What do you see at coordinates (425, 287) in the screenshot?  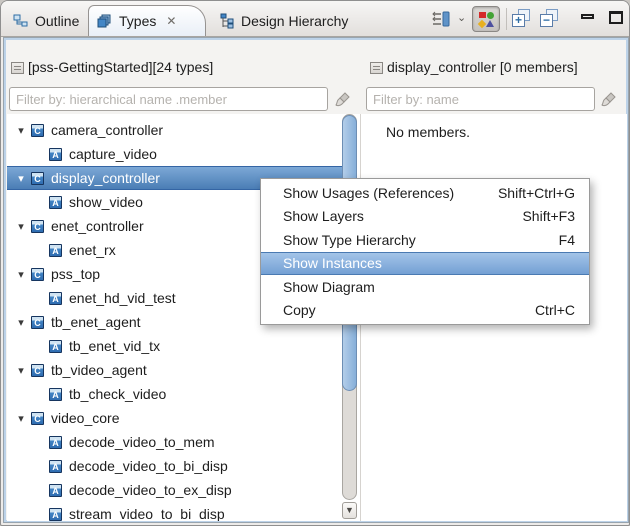 I see `menu-item-show-diagram: Show Diagram` at bounding box center [425, 287].